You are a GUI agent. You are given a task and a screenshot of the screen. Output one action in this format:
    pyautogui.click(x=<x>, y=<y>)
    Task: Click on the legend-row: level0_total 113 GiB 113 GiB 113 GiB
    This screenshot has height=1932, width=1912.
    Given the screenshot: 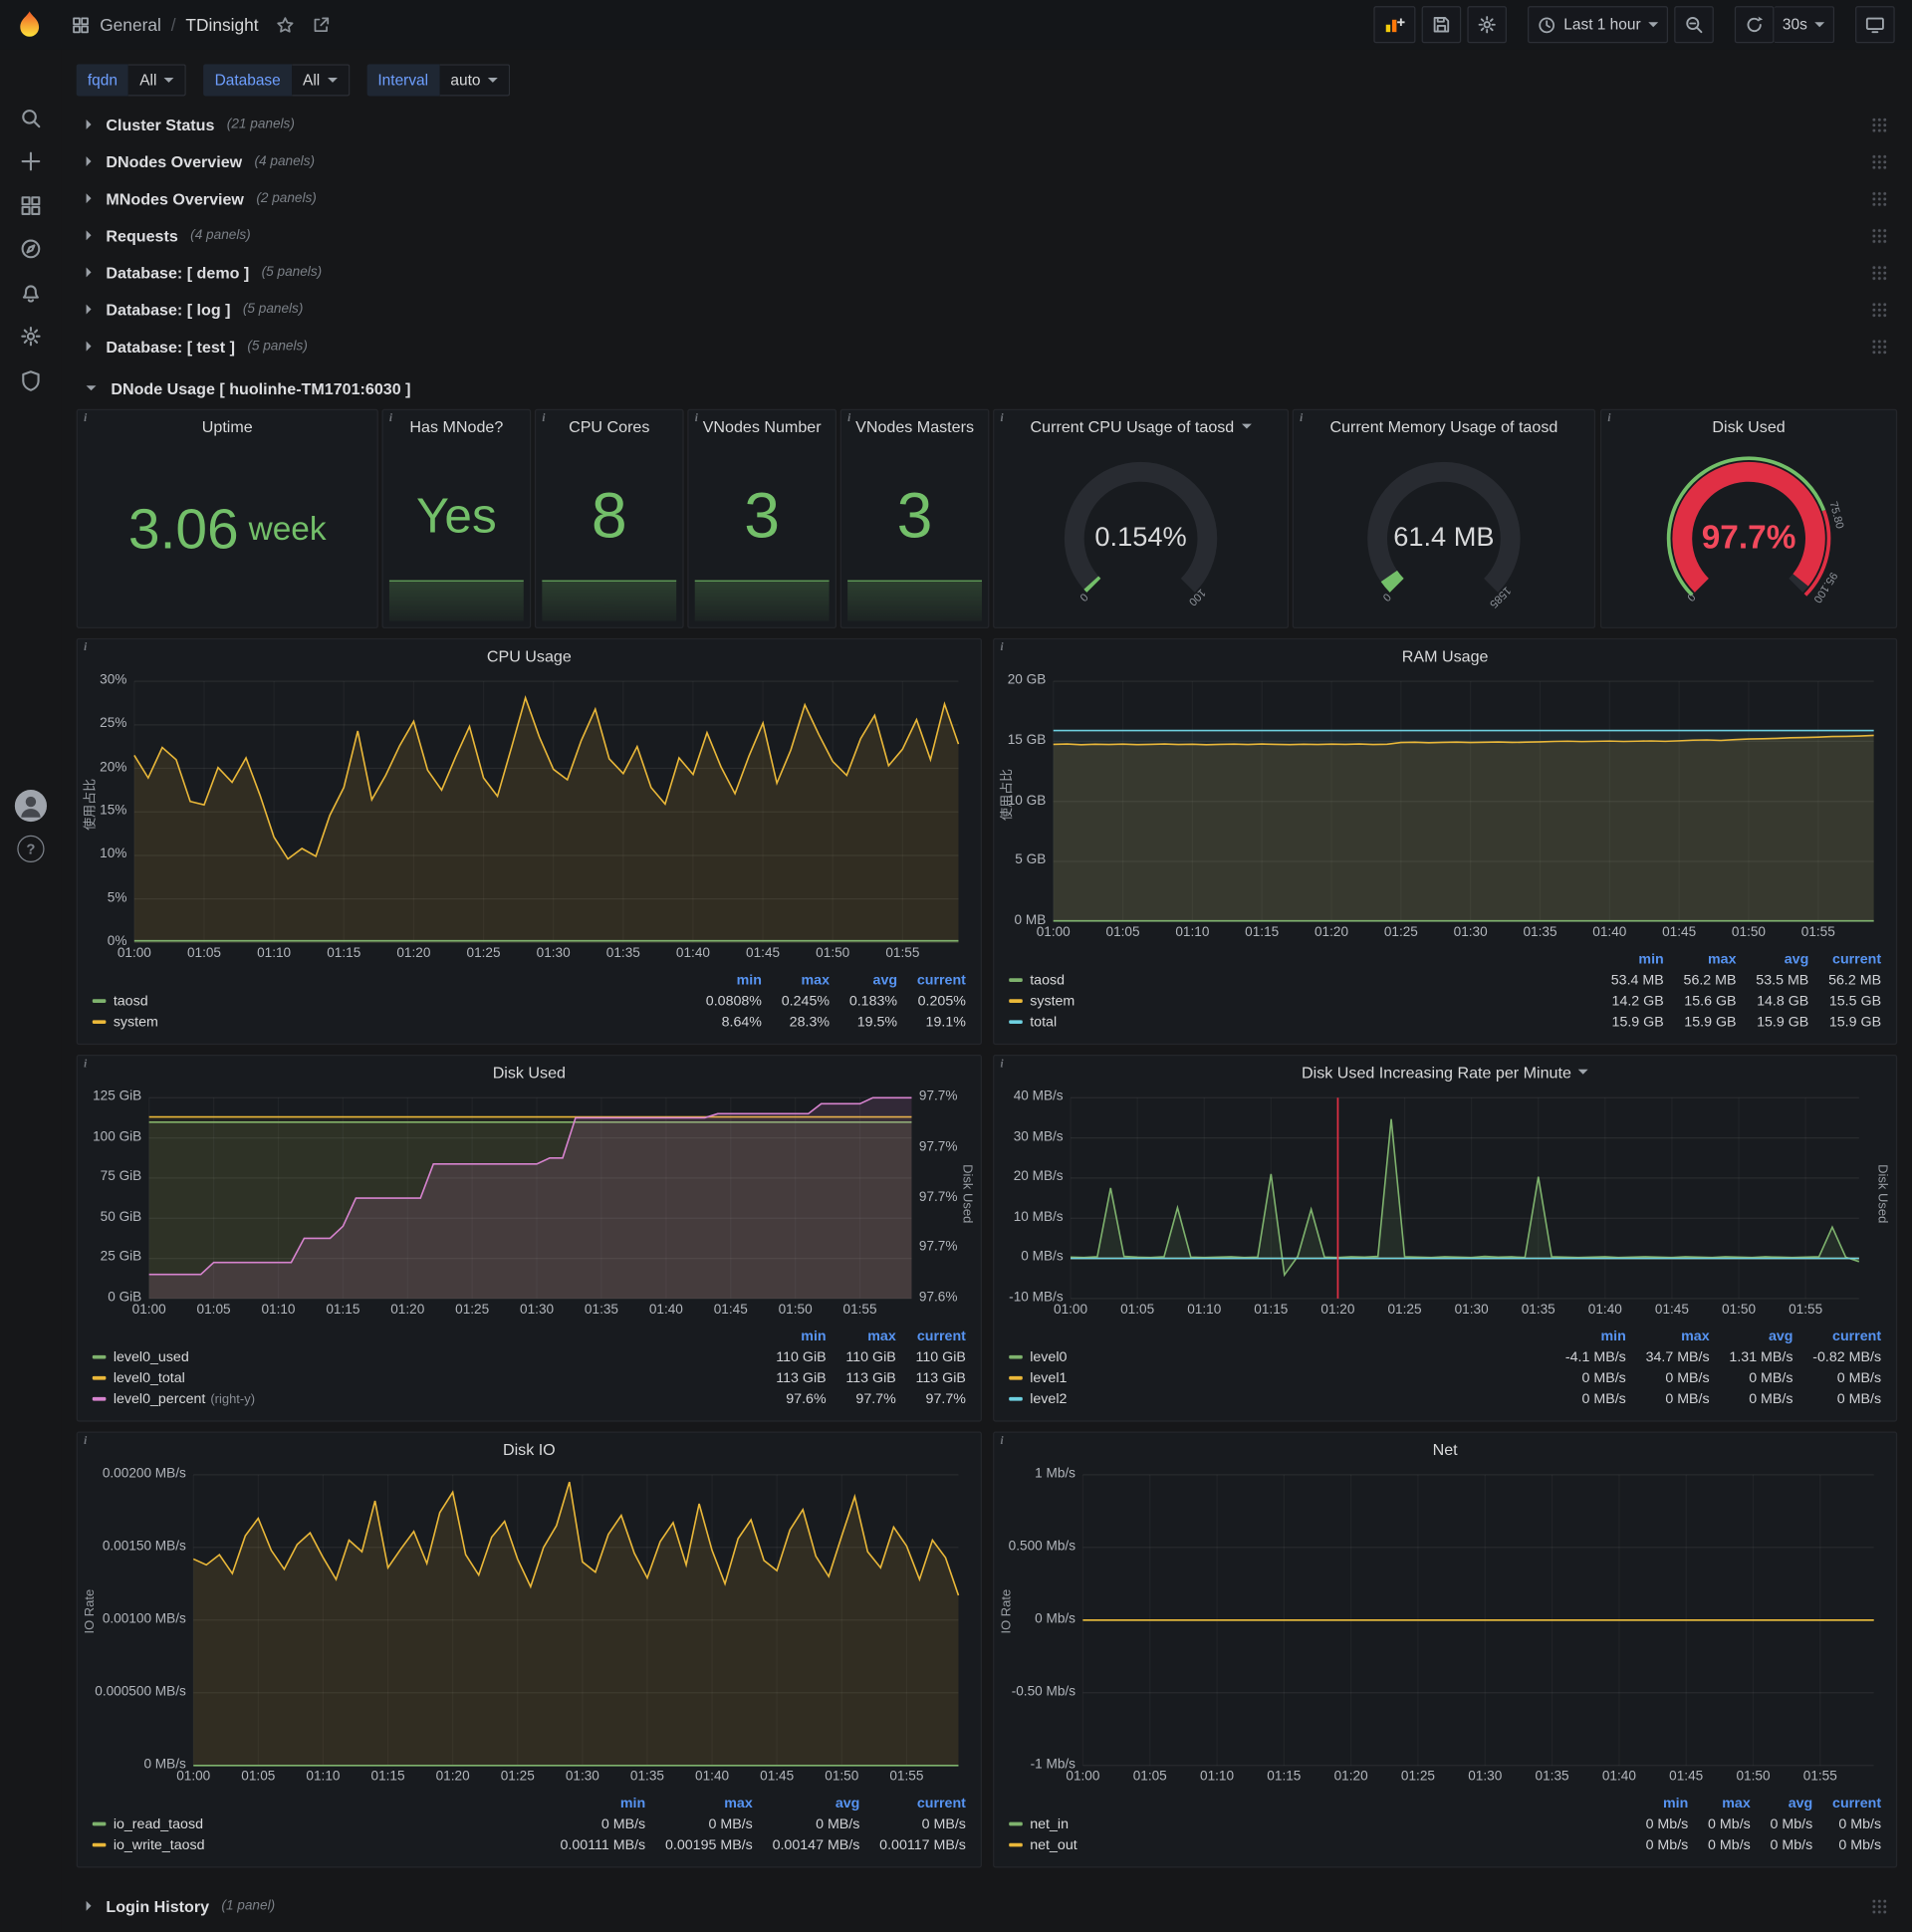 What is the action you would take?
    pyautogui.click(x=529, y=1379)
    